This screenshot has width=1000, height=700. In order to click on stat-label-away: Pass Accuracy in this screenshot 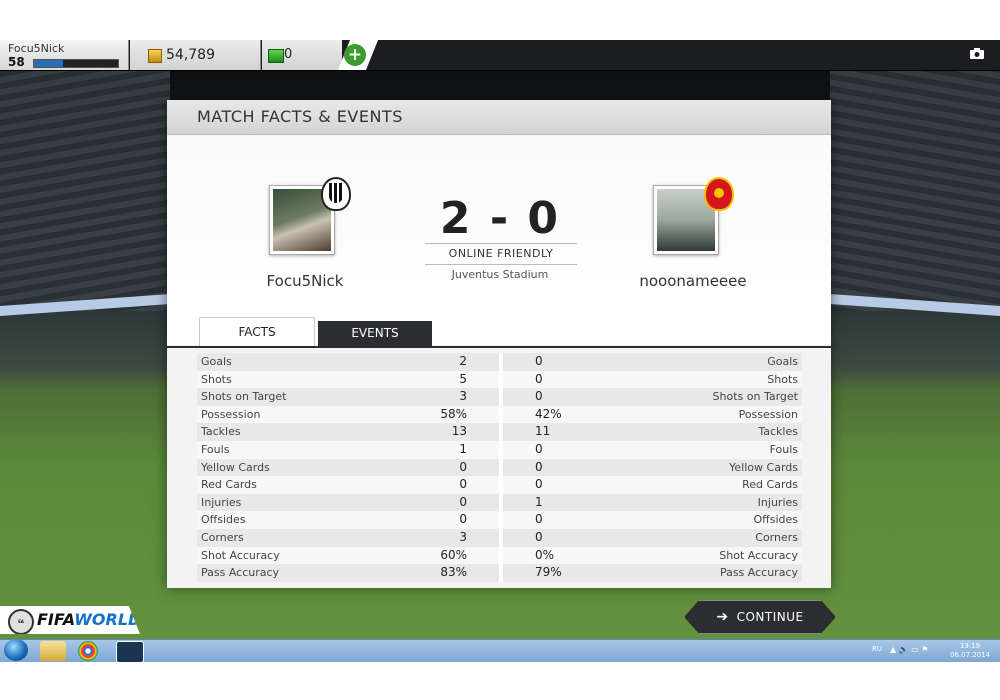, I will do `click(758, 573)`.